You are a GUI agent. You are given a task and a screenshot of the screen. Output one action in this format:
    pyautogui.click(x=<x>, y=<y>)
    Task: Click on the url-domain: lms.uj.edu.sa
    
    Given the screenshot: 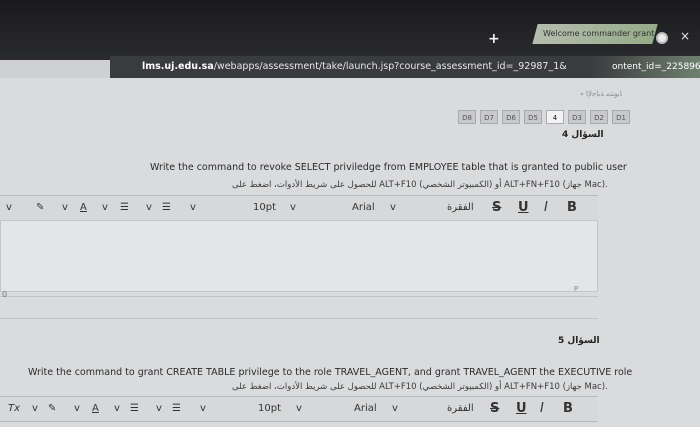 What is the action you would take?
    pyautogui.click(x=178, y=66)
    